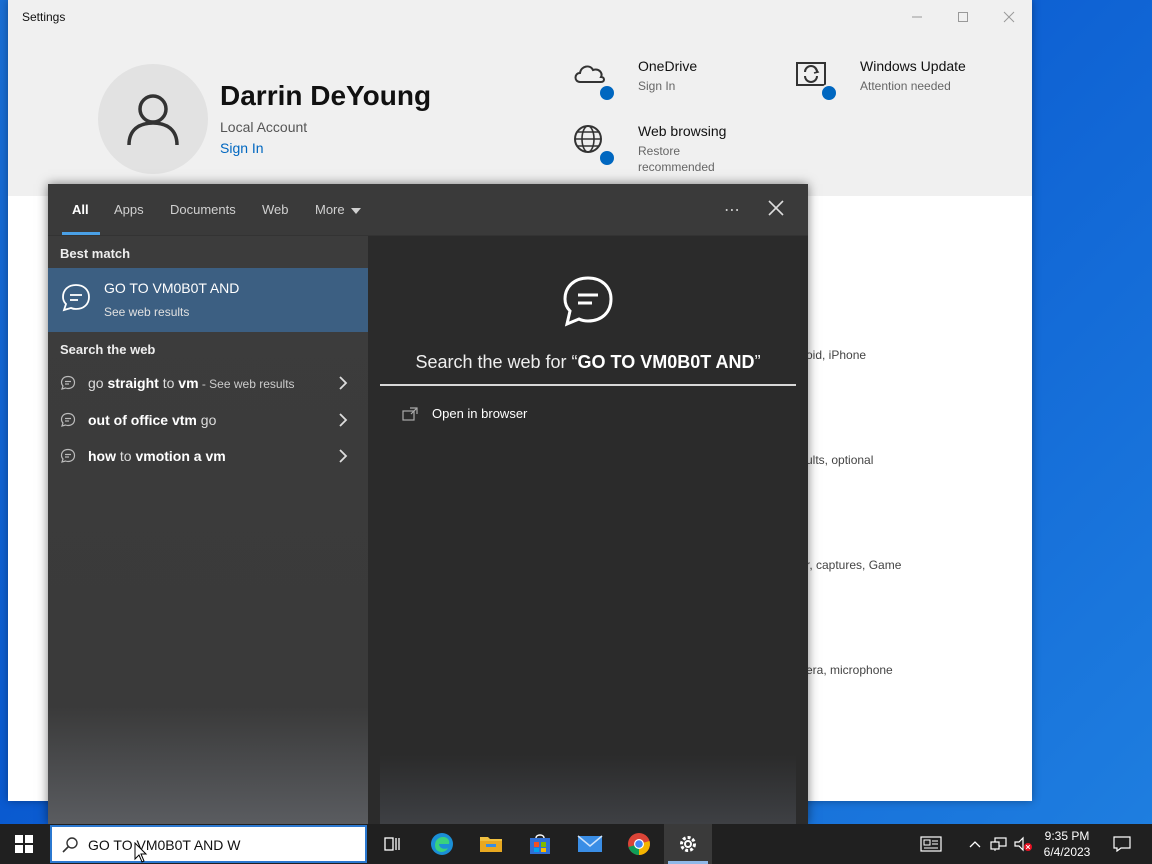 The width and height of the screenshot is (1152, 864). I want to click on minimize-icon, so click(917, 17).